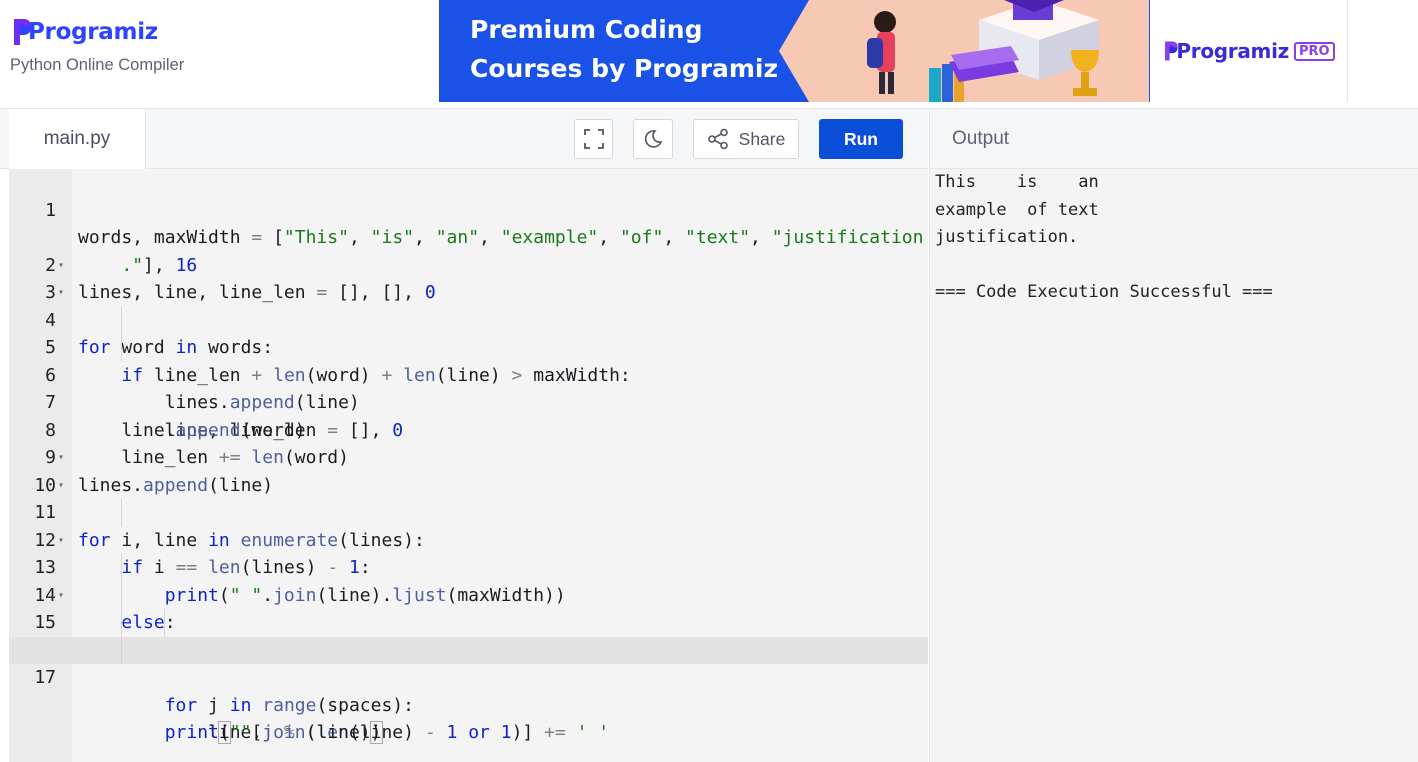 The width and height of the screenshot is (1418, 762). I want to click on editor-toolbar: main.py Share Run, so click(464, 139).